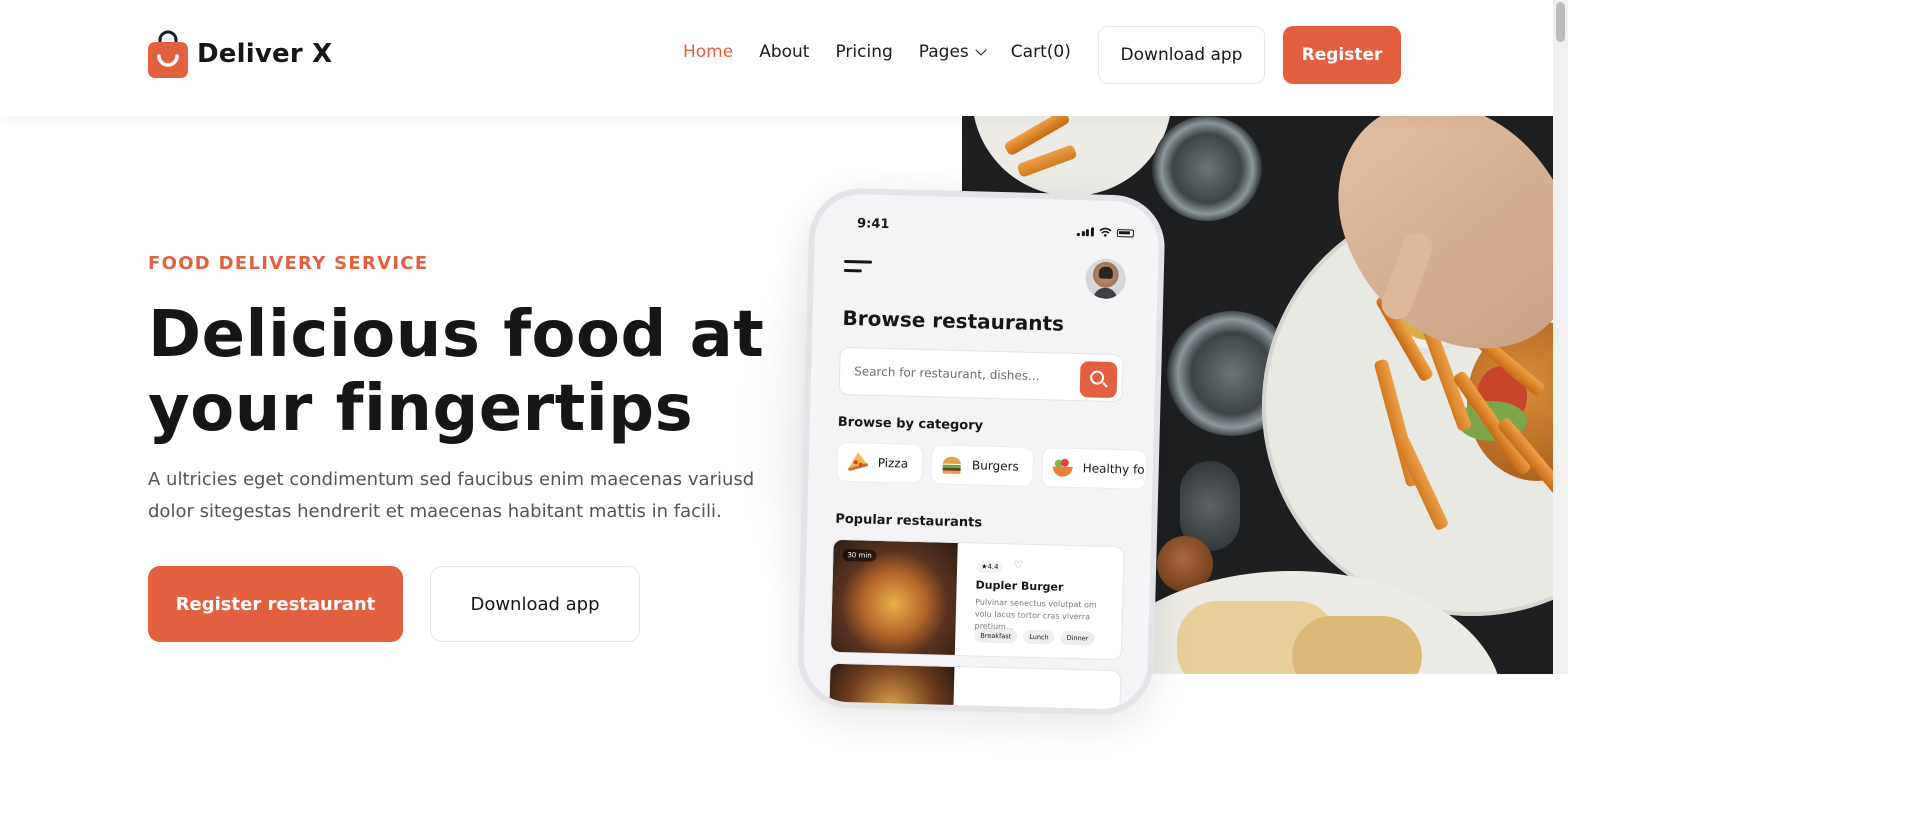  I want to click on restaurant-tags: Breakfast Lunch Dinner, so click(1034, 637).